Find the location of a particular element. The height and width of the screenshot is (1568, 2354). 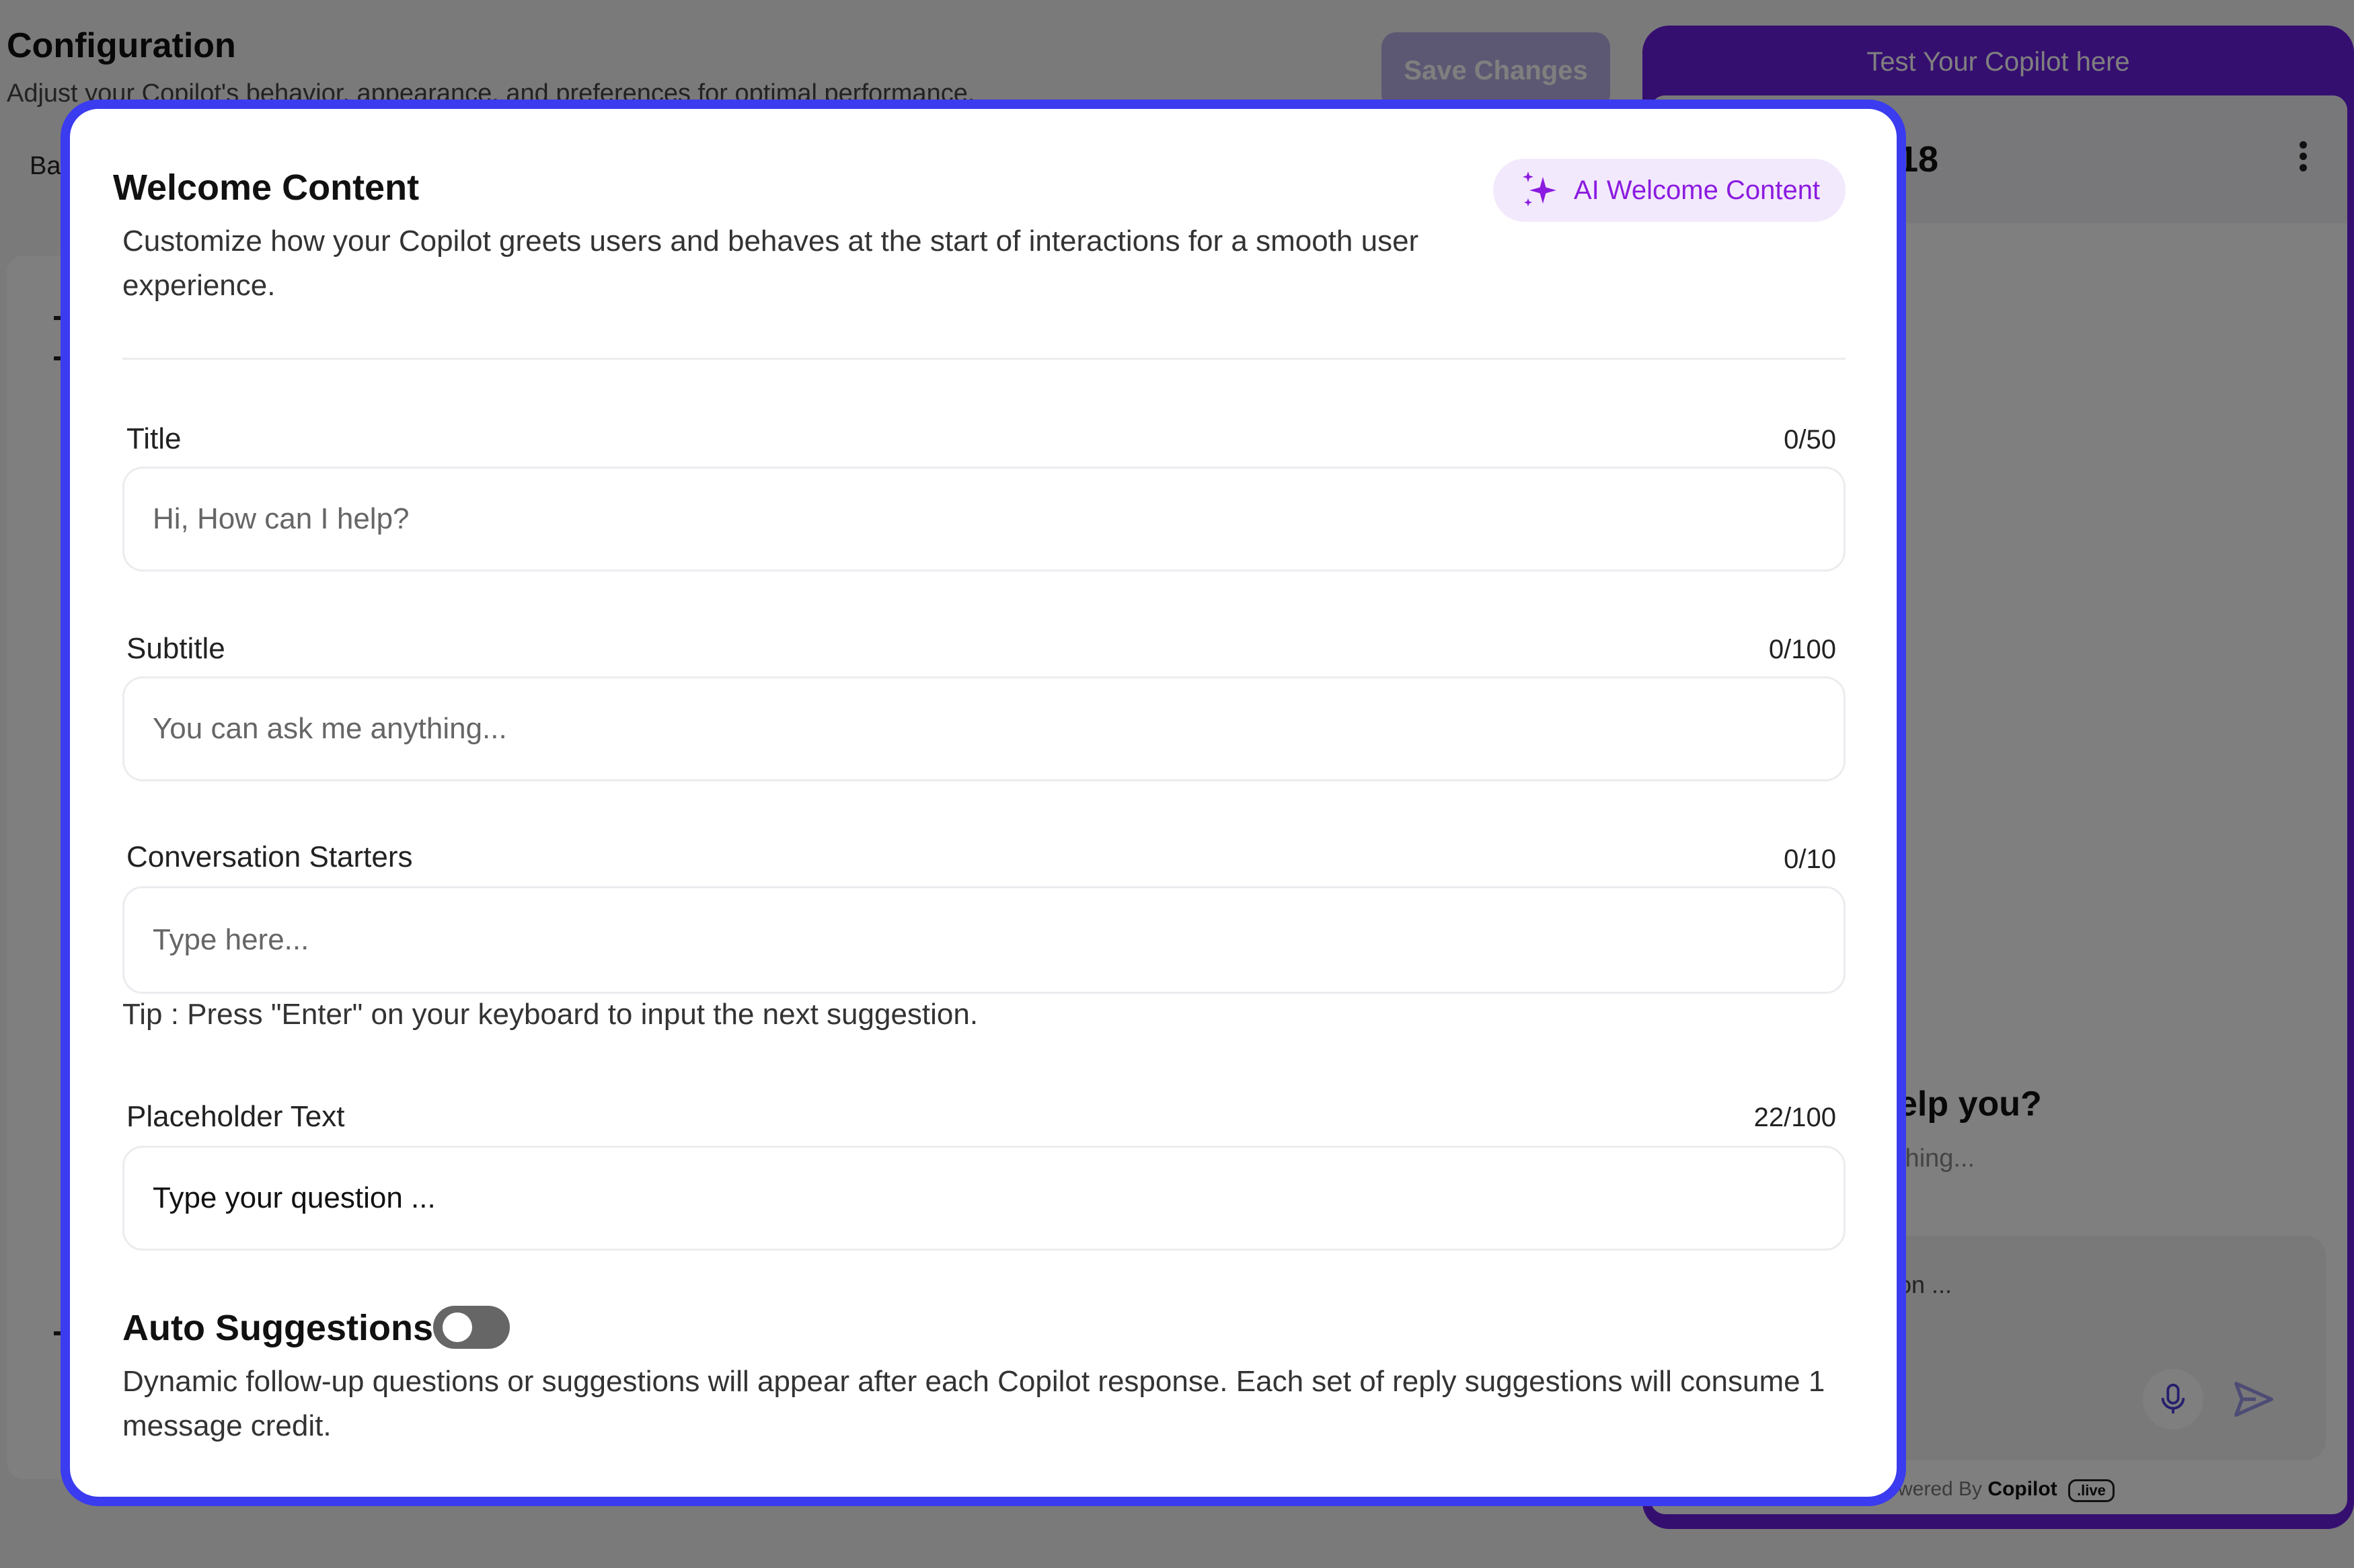

auto-suggestions-toggle is located at coordinates (472, 1327).